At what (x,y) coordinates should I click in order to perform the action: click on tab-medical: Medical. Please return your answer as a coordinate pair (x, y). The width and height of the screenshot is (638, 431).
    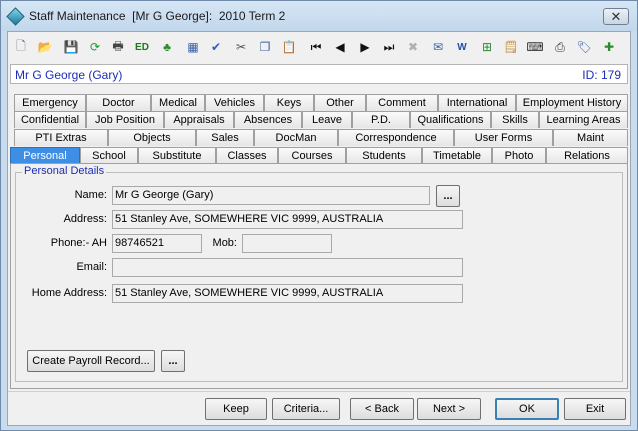
    Looking at the image, I should click on (178, 102).